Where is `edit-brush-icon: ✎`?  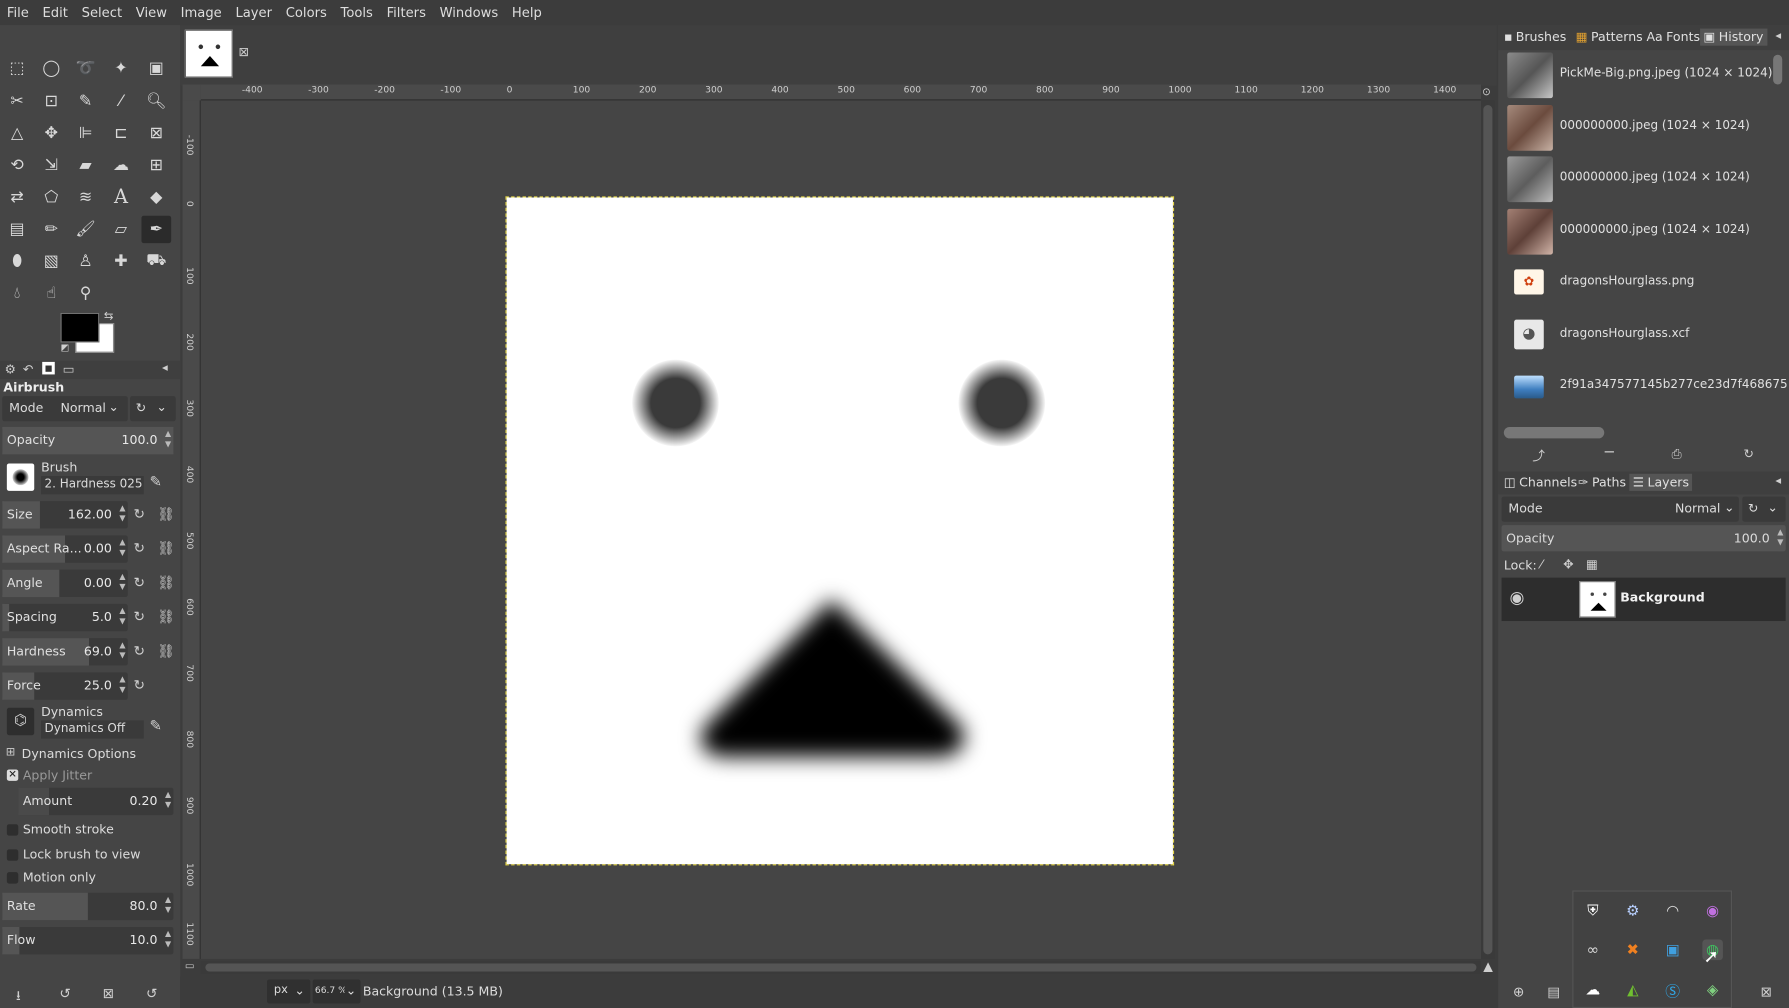
edit-brush-icon: ✎ is located at coordinates (155, 482).